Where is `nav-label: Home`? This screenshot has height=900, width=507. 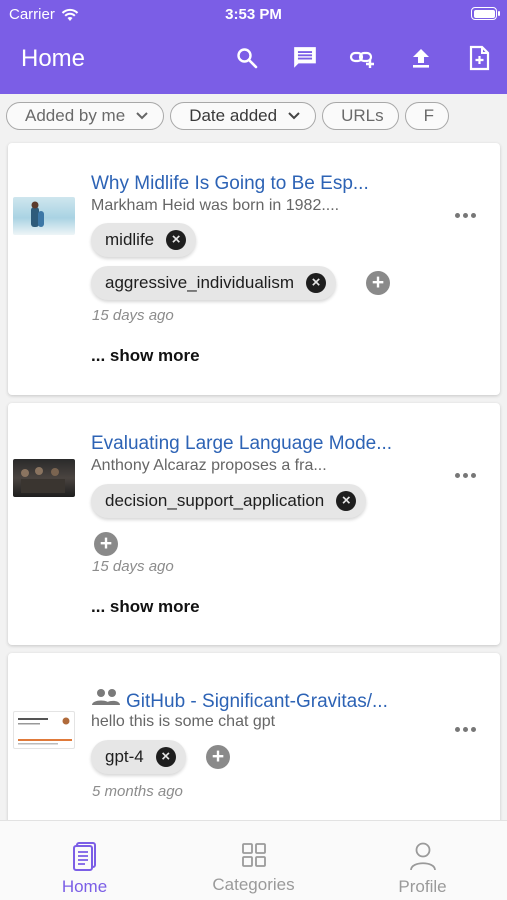
nav-label: Home is located at coordinates (84, 886).